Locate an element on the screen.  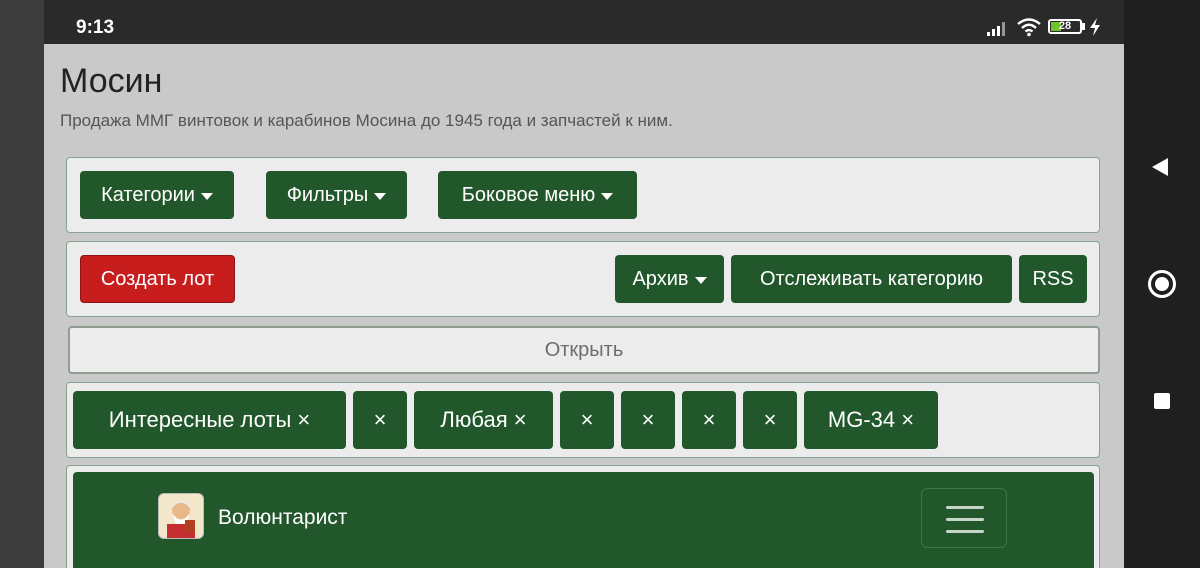
categories-label: Категории is located at coordinates (148, 194).